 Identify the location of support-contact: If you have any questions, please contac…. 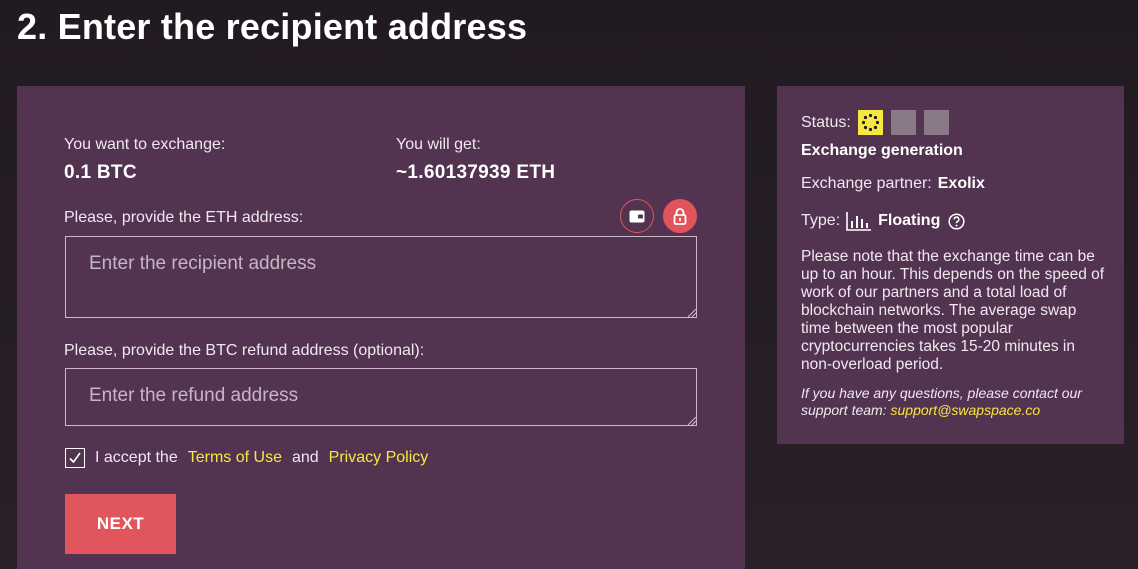
(951, 402).